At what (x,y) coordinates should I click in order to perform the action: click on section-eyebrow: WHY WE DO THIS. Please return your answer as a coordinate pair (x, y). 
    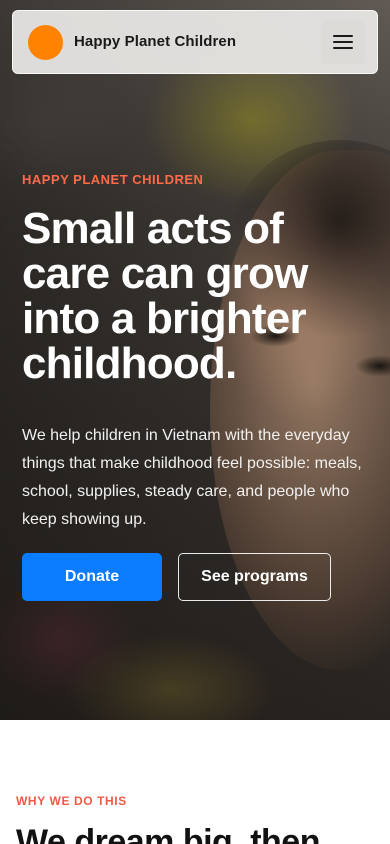
    Looking at the image, I should click on (71, 801).